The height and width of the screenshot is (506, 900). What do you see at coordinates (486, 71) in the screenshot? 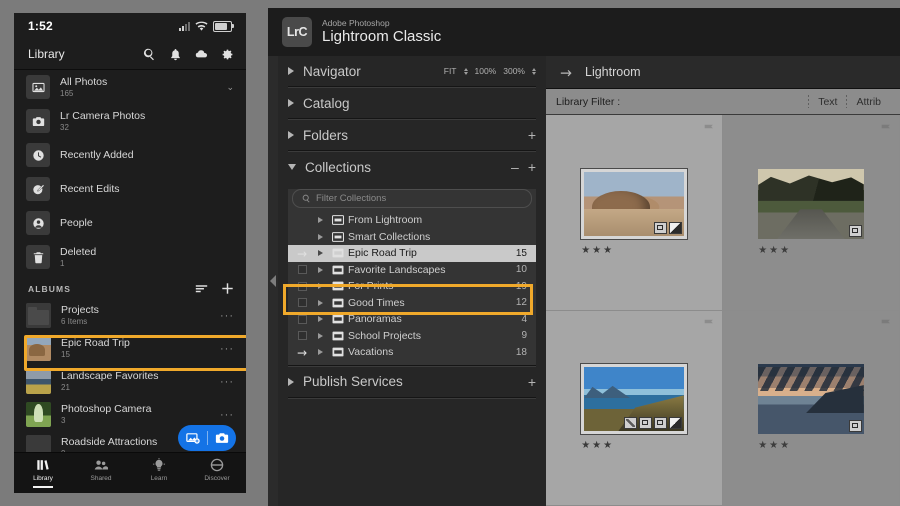
I see `zoom-100: 100%` at bounding box center [486, 71].